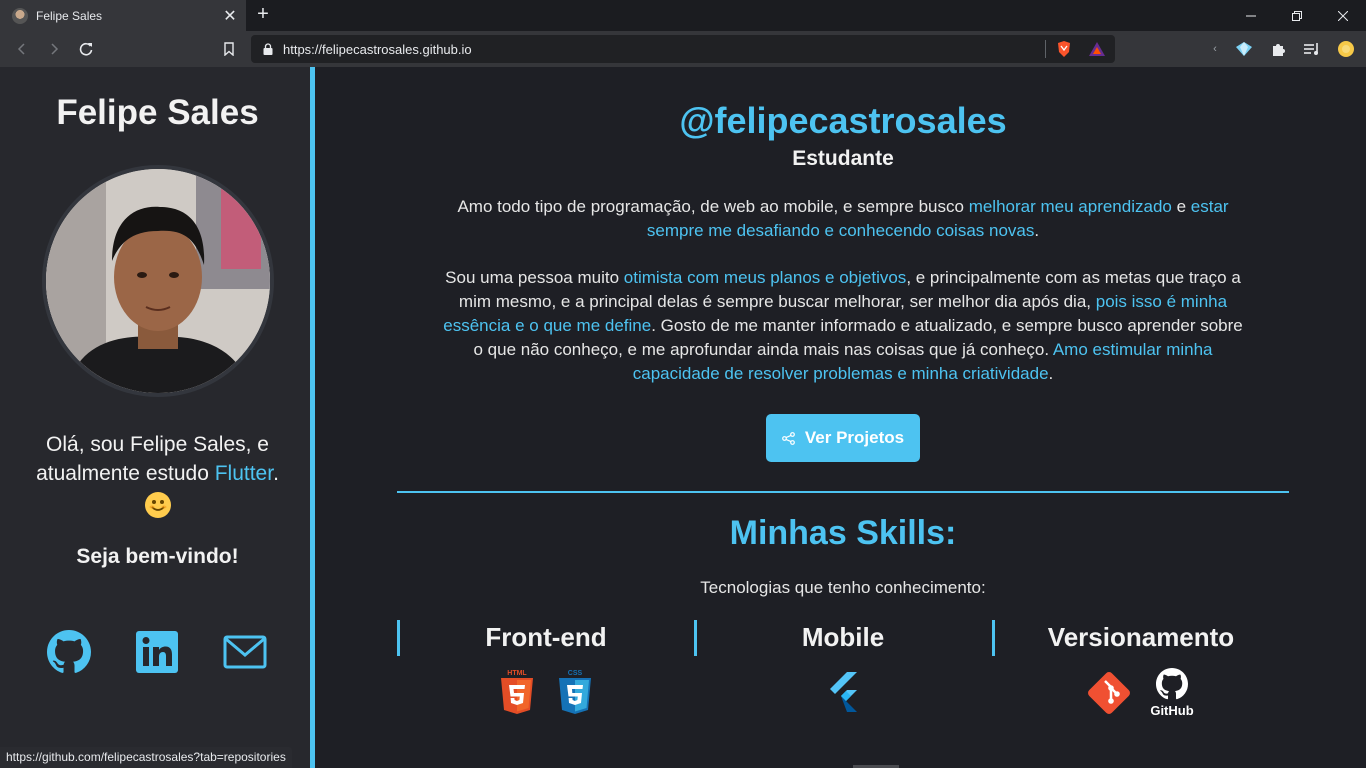 Image resolution: width=1366 pixels, height=768 pixels. What do you see at coordinates (1141, 637) in the screenshot?
I see `skill-title: Versionamento` at bounding box center [1141, 637].